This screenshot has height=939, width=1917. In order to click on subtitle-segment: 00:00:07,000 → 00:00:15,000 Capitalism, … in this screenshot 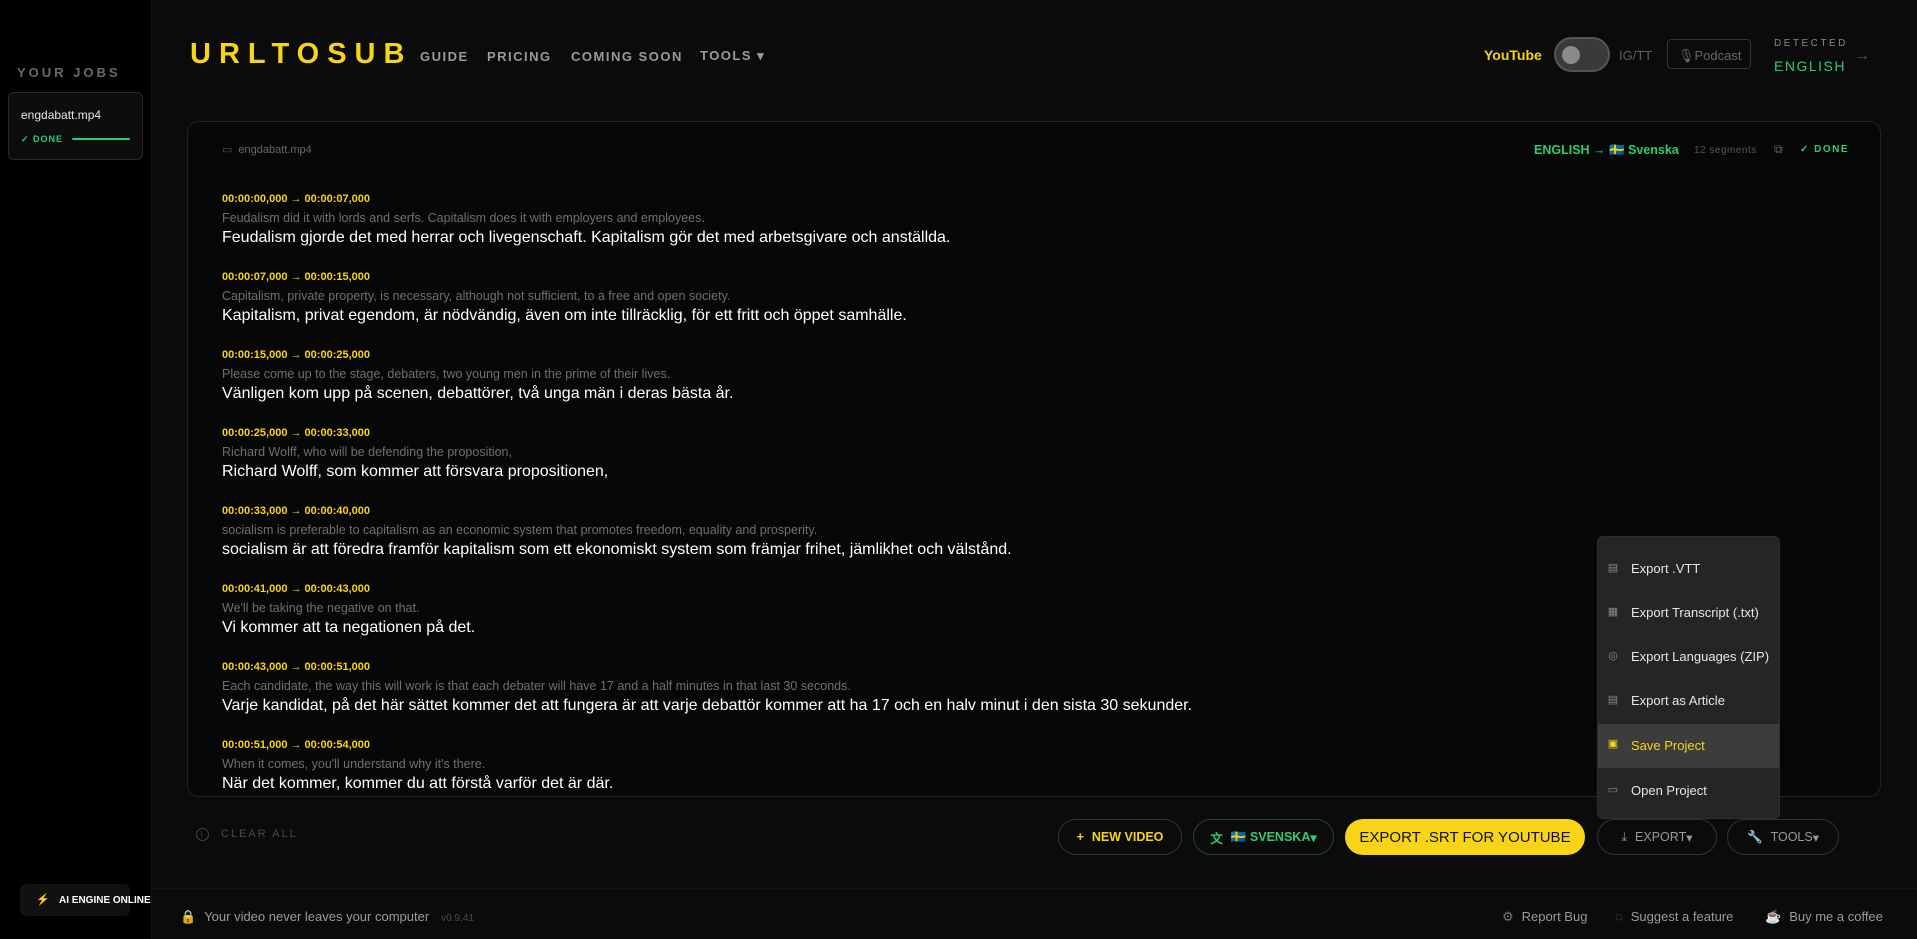, I will do `click(564, 298)`.